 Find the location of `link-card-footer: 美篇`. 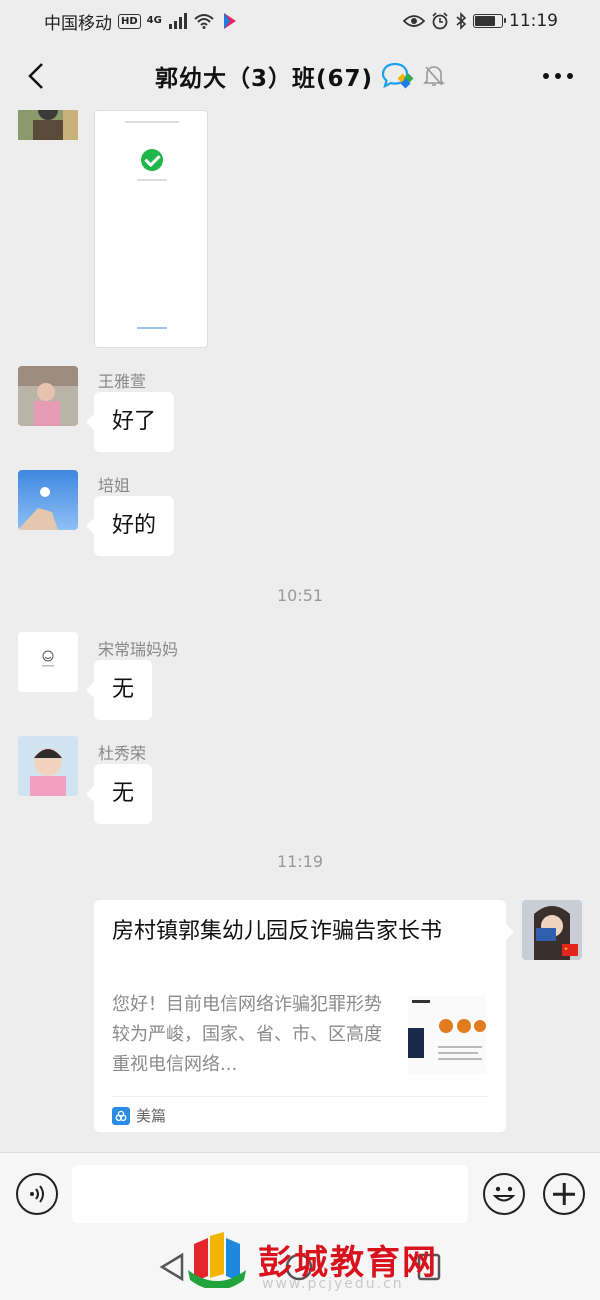

link-card-footer: 美篇 is located at coordinates (300, 1111).